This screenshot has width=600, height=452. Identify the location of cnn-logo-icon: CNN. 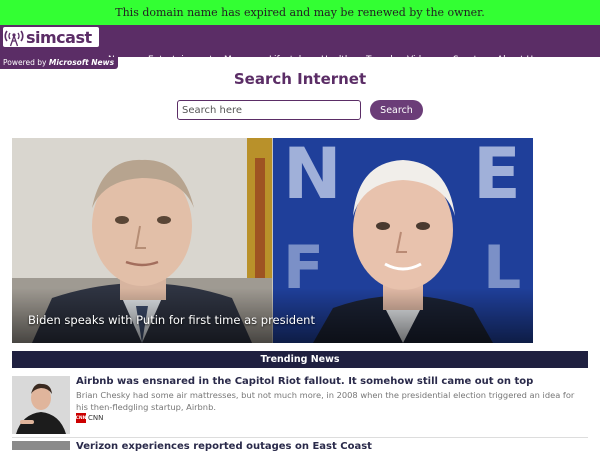
(81, 418).